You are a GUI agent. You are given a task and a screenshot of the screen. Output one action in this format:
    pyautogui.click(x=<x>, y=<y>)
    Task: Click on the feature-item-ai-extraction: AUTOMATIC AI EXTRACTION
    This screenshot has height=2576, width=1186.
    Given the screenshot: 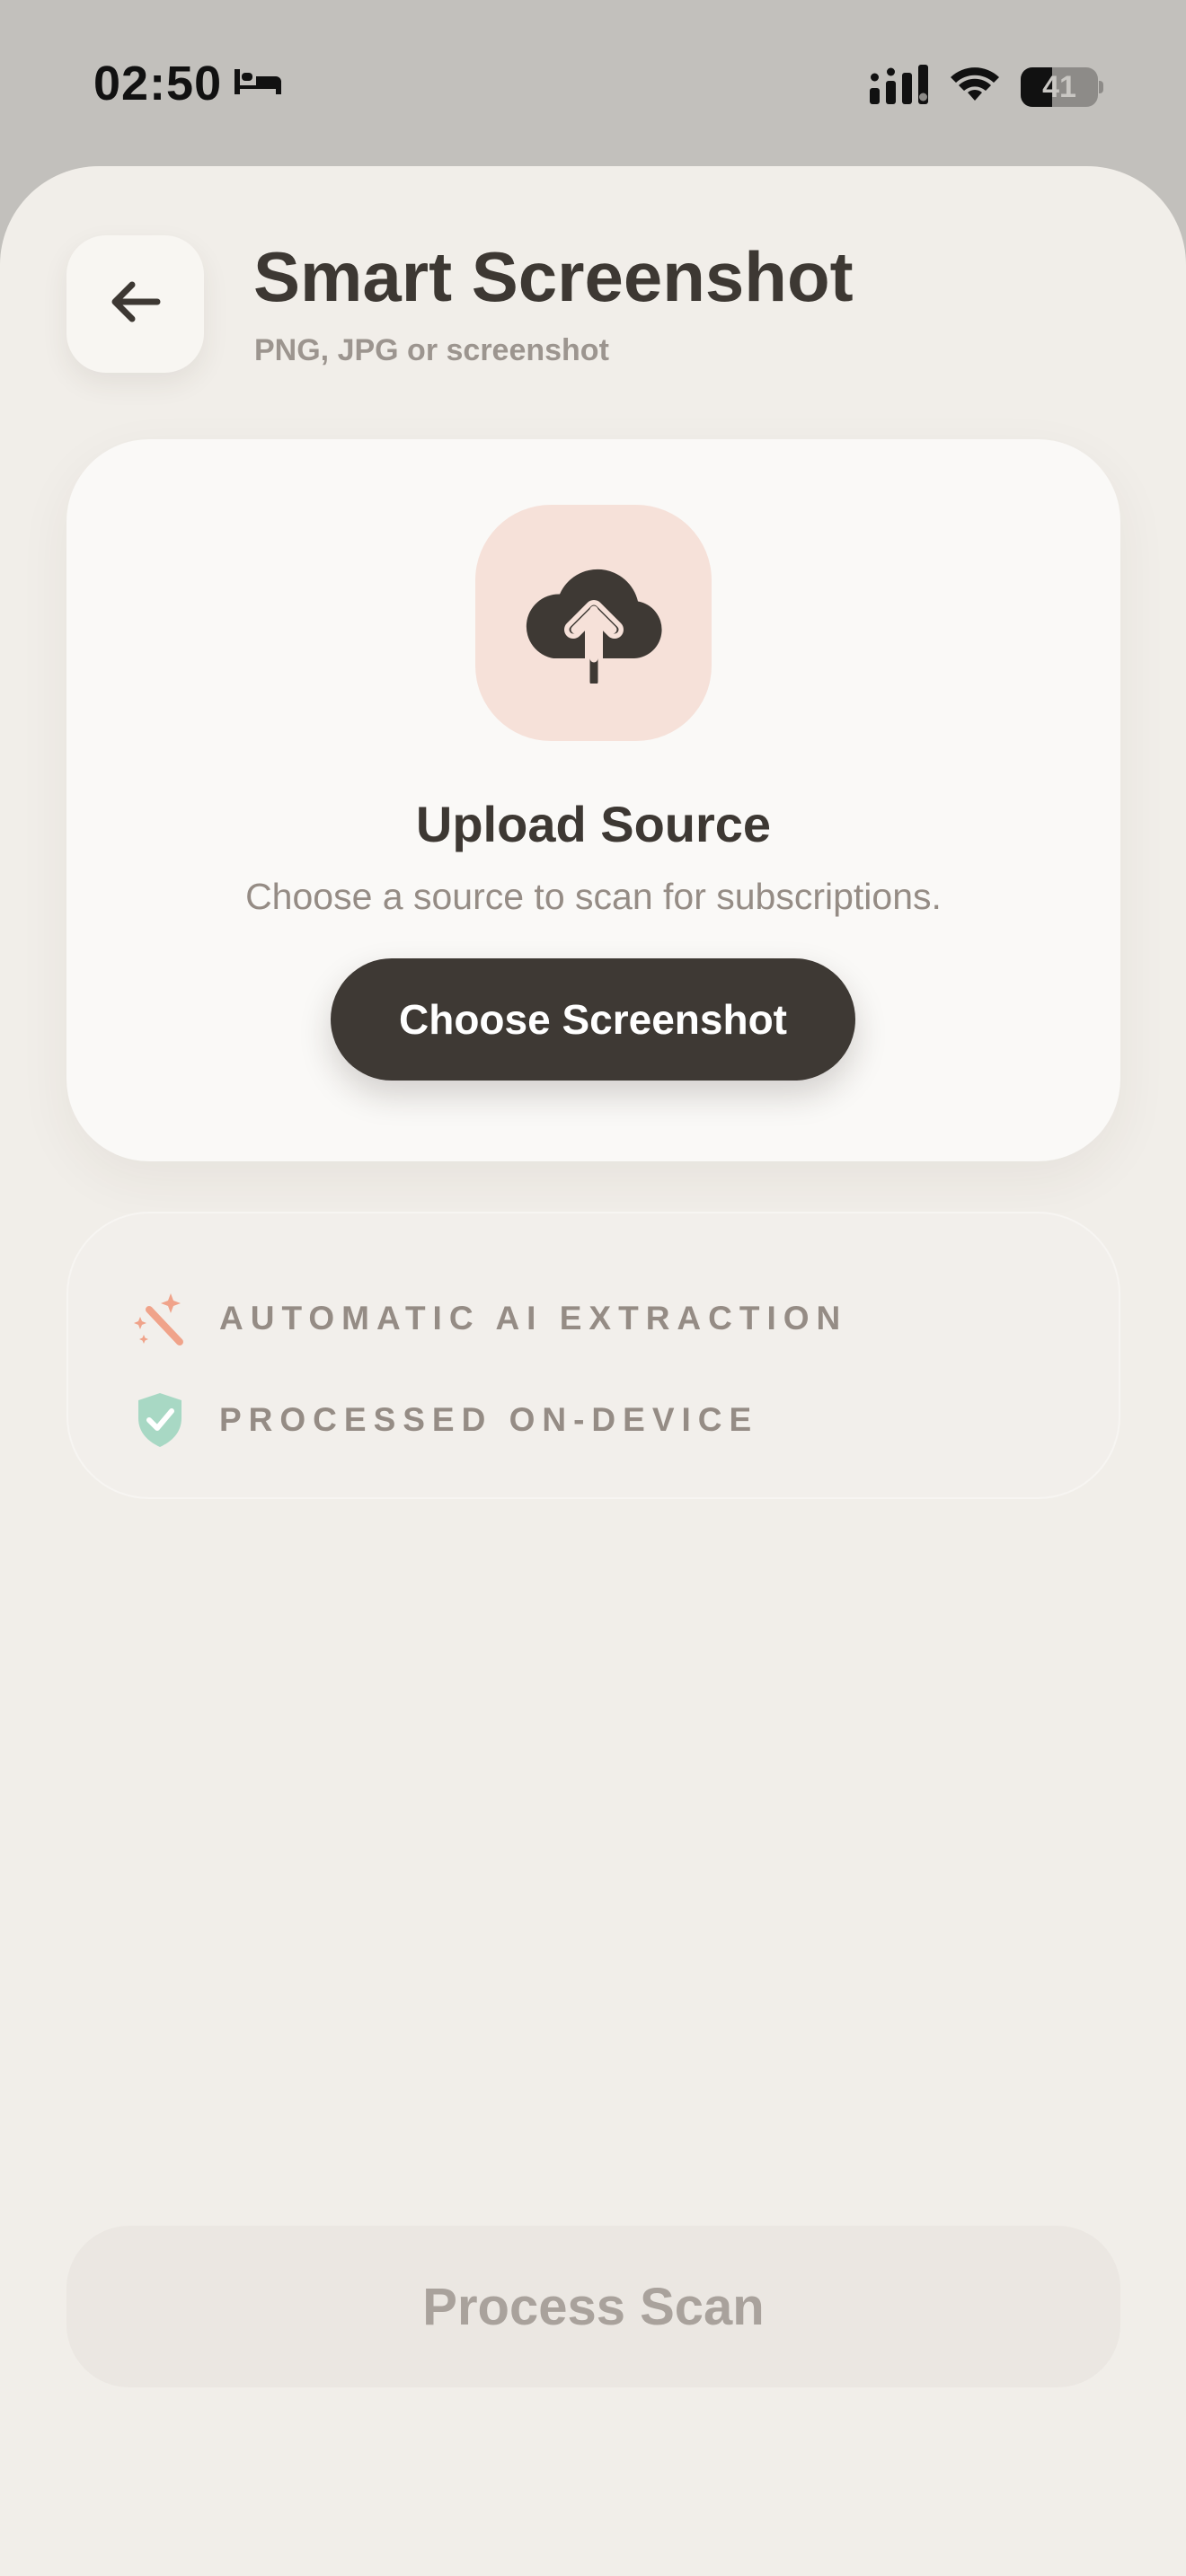 What is the action you would take?
    pyautogui.click(x=489, y=1318)
    